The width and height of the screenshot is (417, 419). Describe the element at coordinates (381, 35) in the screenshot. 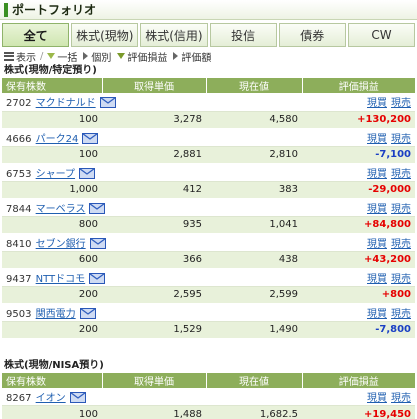

I see `tab-cw: CW` at that location.